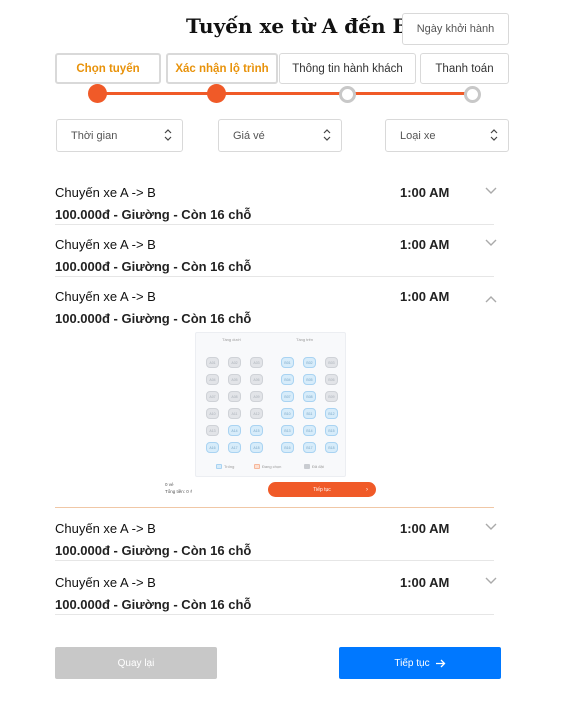  What do you see at coordinates (179, 491) in the screenshot?
I see `total-price: Tổng tiền: 0 ₫` at bounding box center [179, 491].